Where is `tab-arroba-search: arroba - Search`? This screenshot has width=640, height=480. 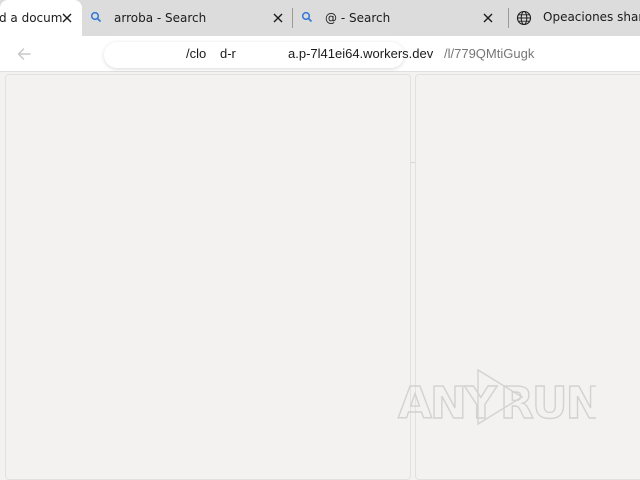
tab-arroba-search: arroba - Search is located at coordinates (187, 18).